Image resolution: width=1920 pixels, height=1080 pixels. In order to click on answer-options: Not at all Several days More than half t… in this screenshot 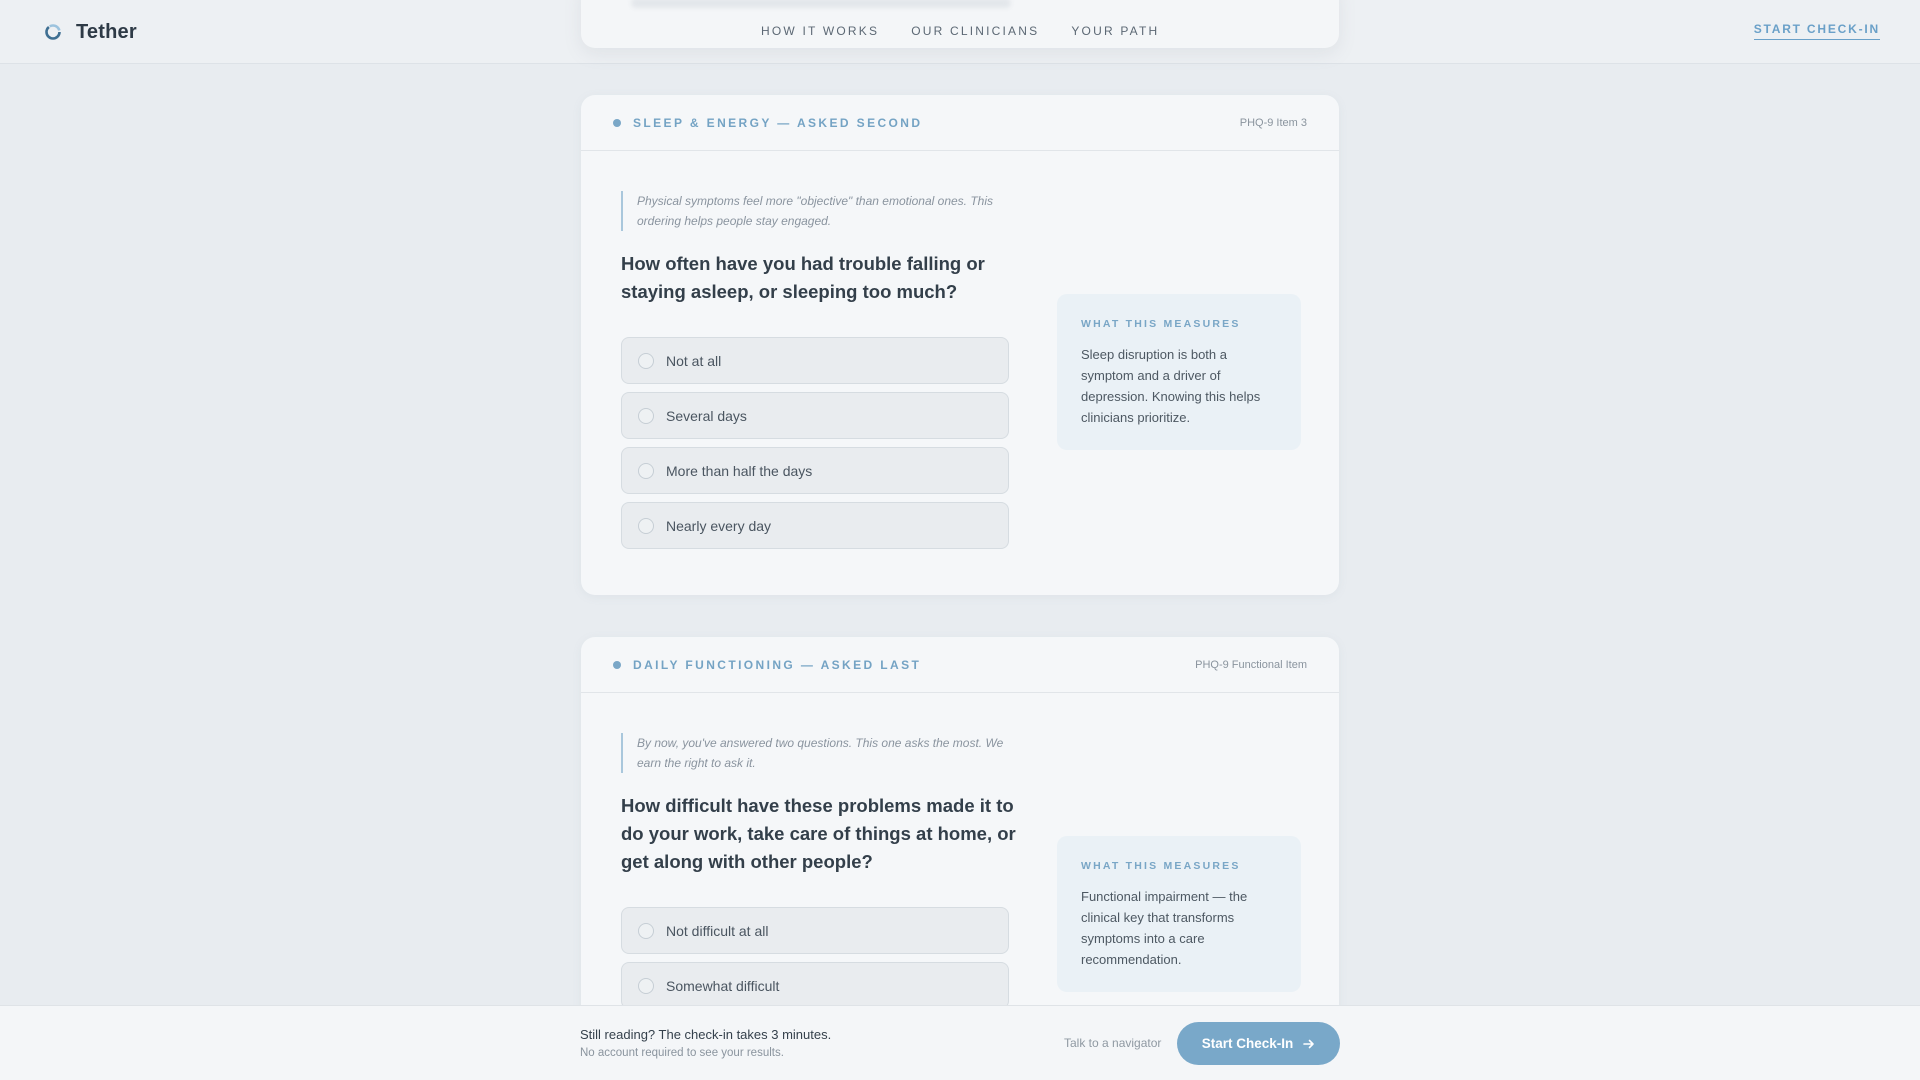, I will do `click(815, 447)`.